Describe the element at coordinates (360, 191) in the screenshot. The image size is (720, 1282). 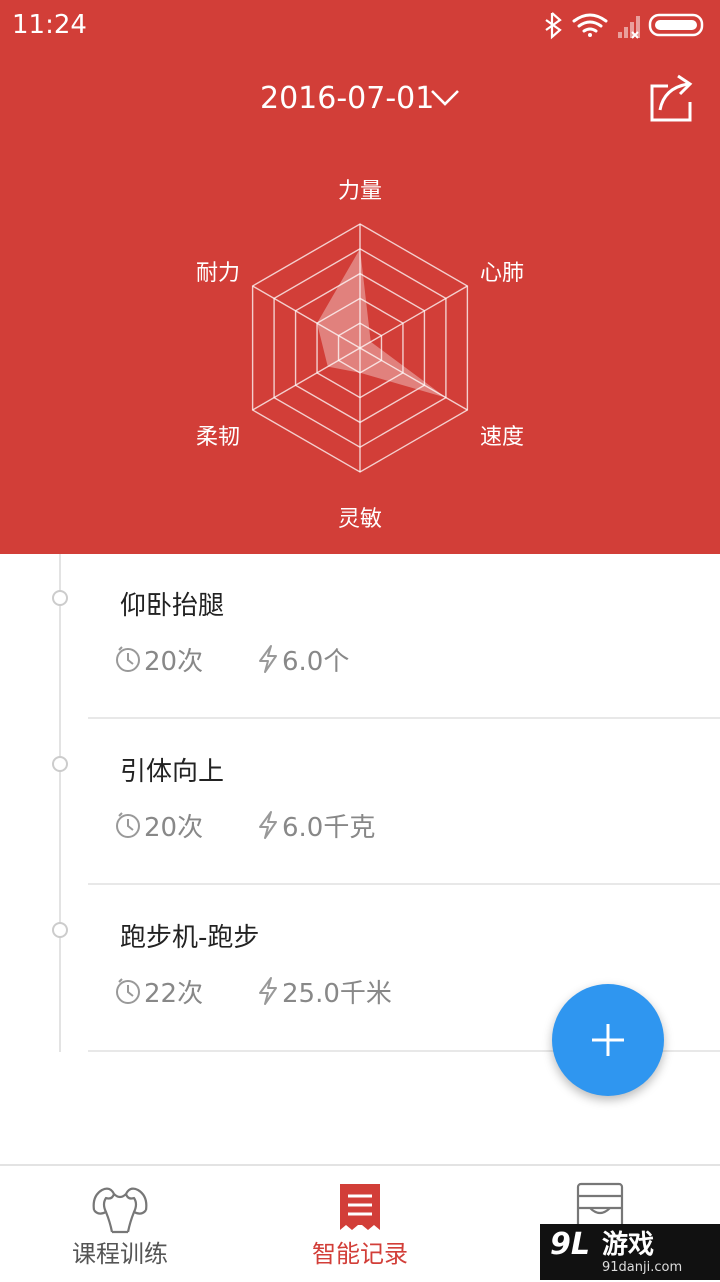
I see `radar-label: 力量` at that location.